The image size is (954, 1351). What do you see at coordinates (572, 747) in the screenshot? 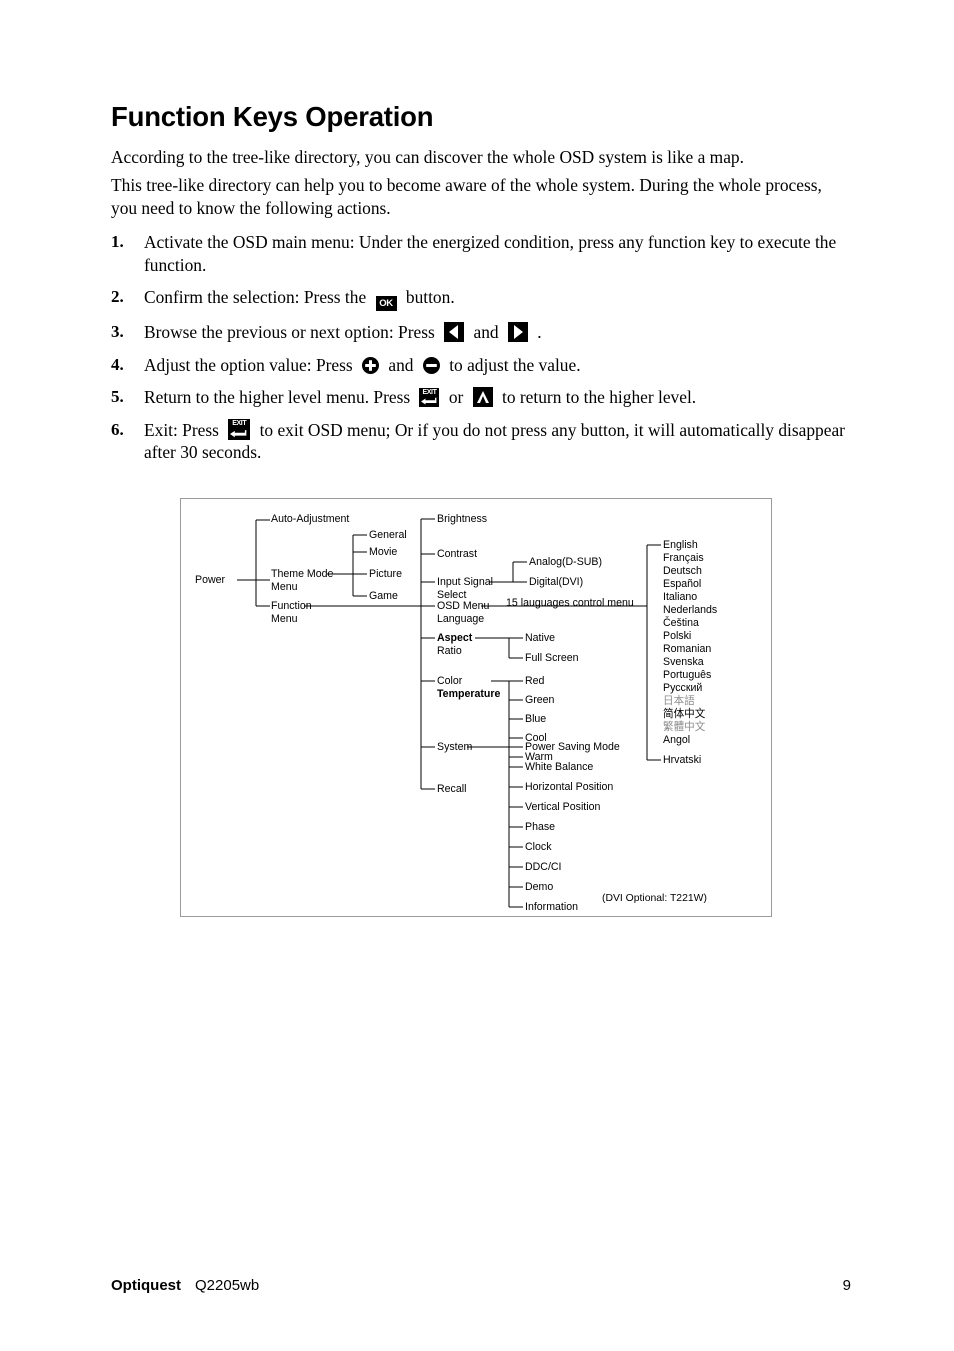
I see `node-power-saving-mode: Power Saving Mode` at bounding box center [572, 747].